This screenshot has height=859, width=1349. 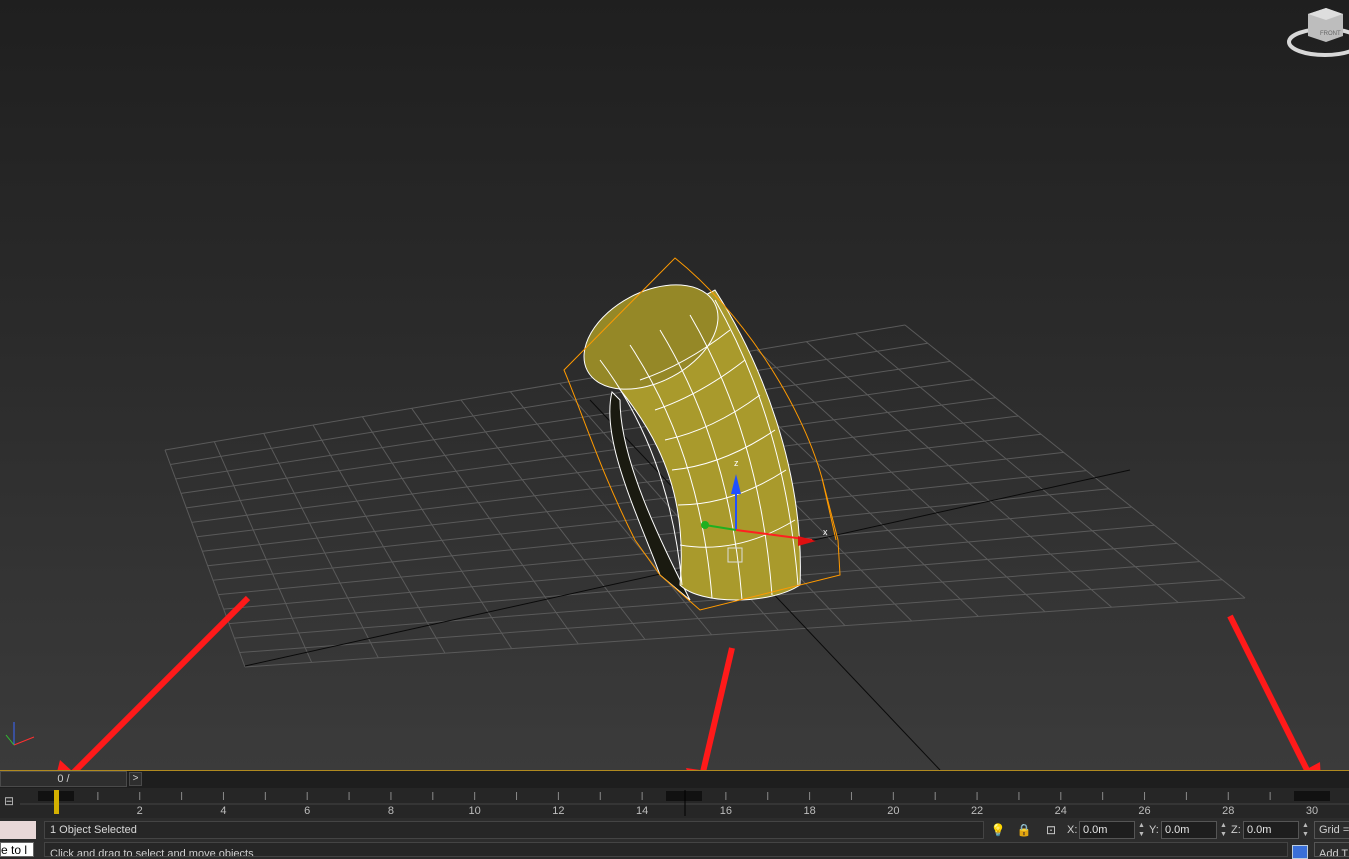 I want to click on red-arrow-middle, so click(x=717, y=708).